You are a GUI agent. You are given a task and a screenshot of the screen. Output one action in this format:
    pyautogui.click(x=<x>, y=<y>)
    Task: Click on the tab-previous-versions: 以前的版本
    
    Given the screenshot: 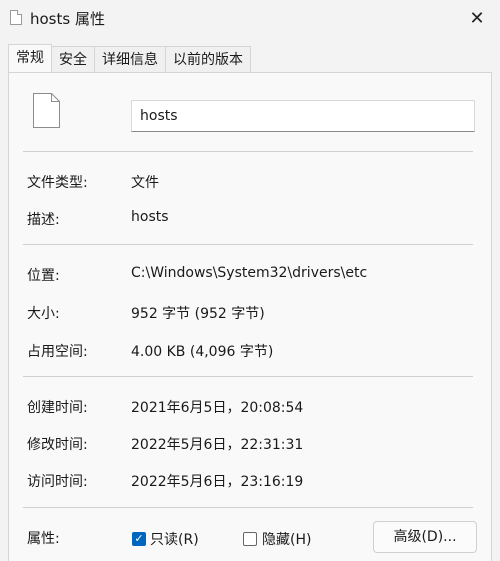 What is the action you would take?
    pyautogui.click(x=208, y=59)
    